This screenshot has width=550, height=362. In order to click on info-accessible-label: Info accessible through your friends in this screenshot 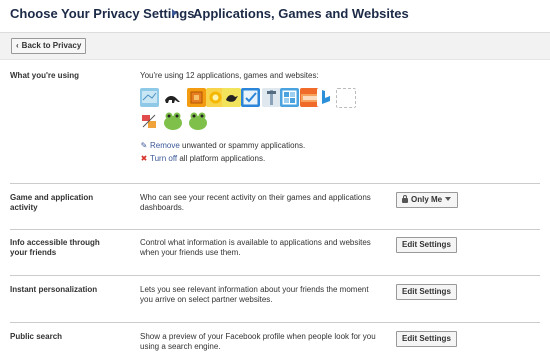, I will do `click(55, 248)`.